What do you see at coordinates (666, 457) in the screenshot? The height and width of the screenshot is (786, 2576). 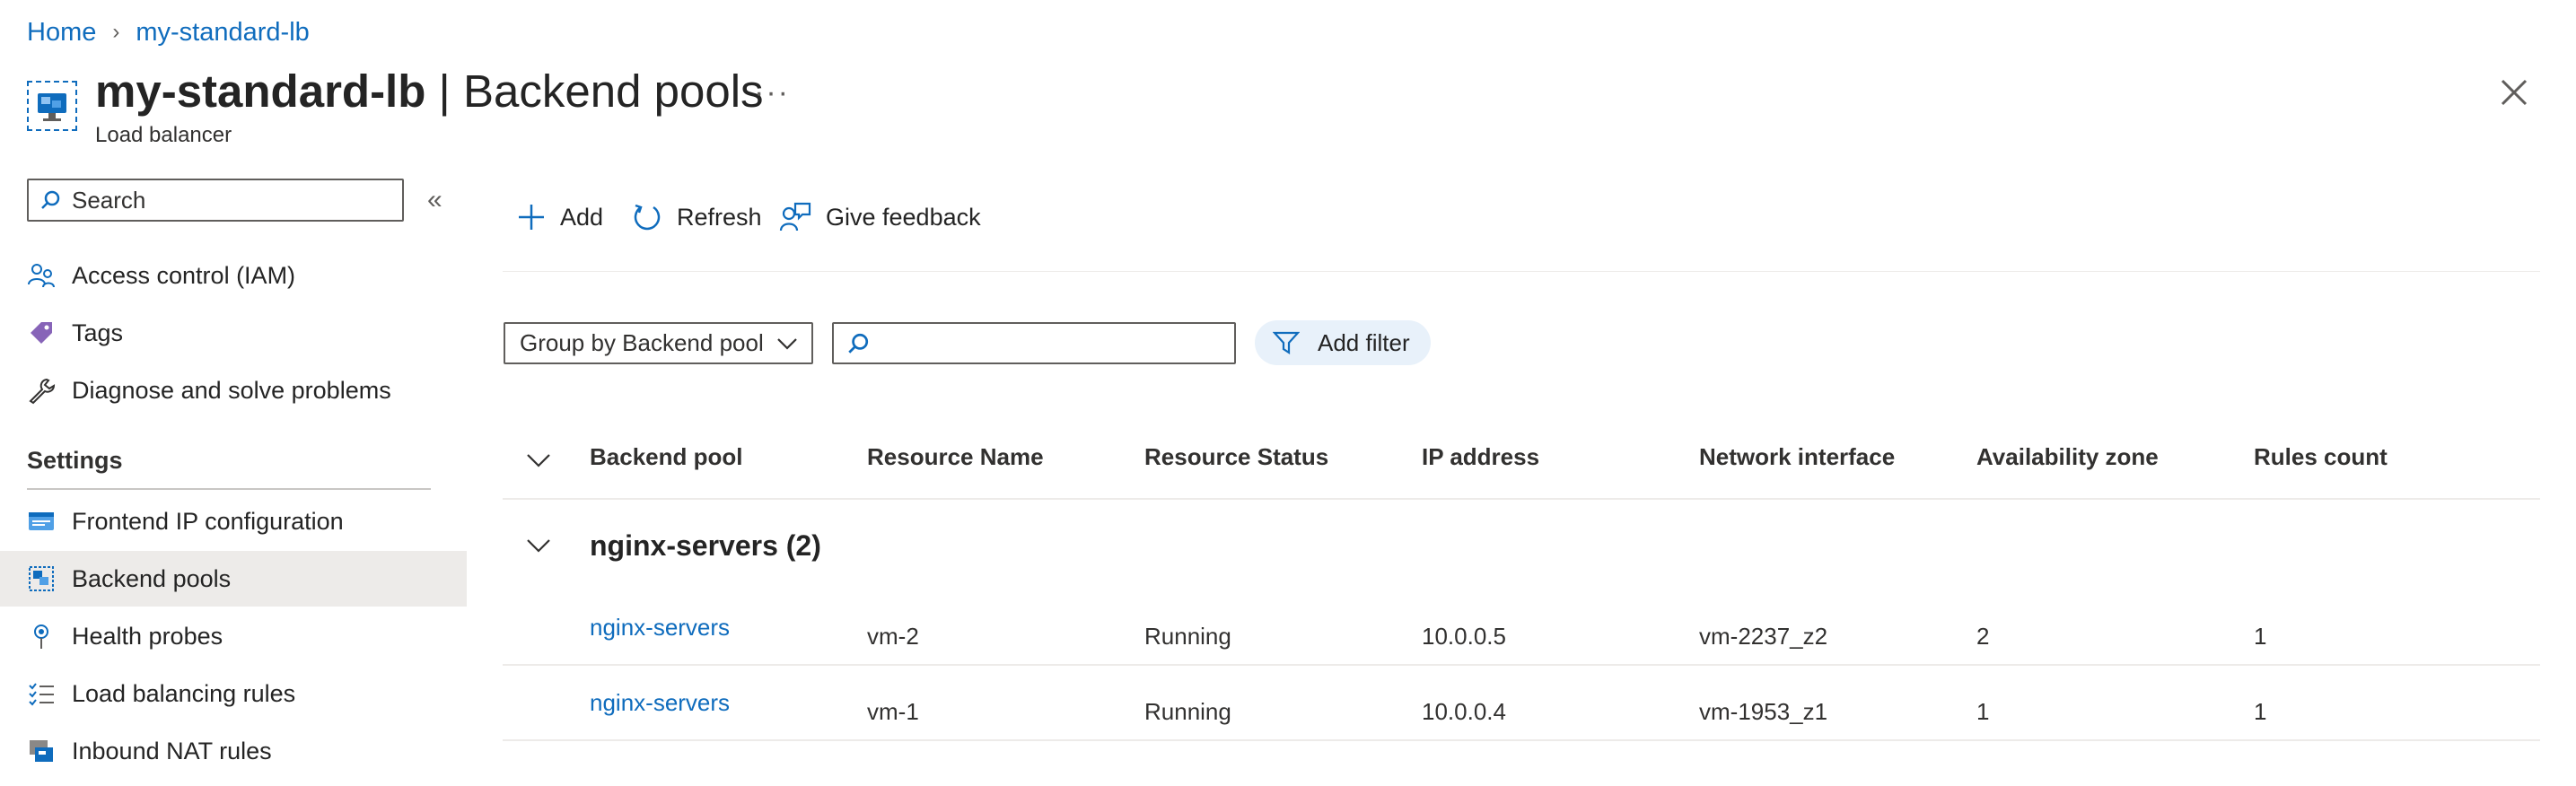 I see `column-header-backend-pool: Backend pool` at bounding box center [666, 457].